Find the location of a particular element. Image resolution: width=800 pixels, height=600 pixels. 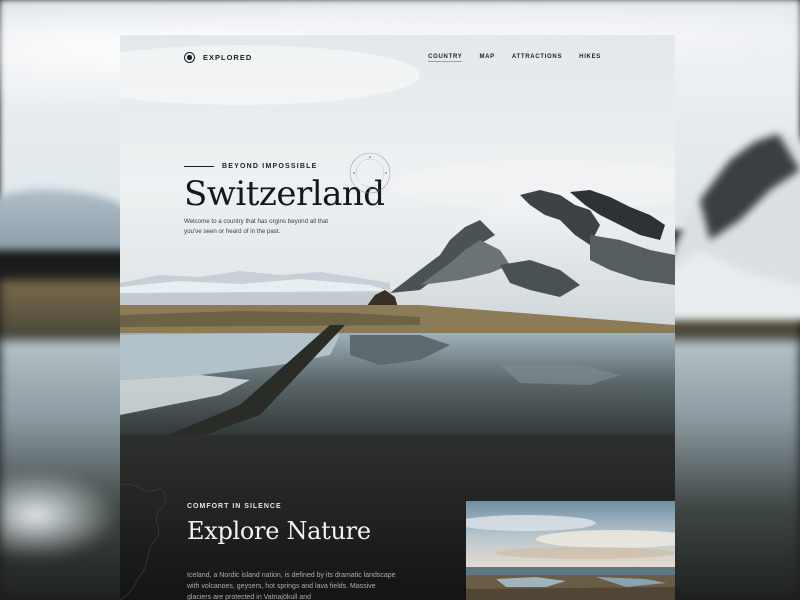

top-nav: EXPLORED COUNTRY MAP ATTRACTIONS HIKES is located at coordinates (397, 58).